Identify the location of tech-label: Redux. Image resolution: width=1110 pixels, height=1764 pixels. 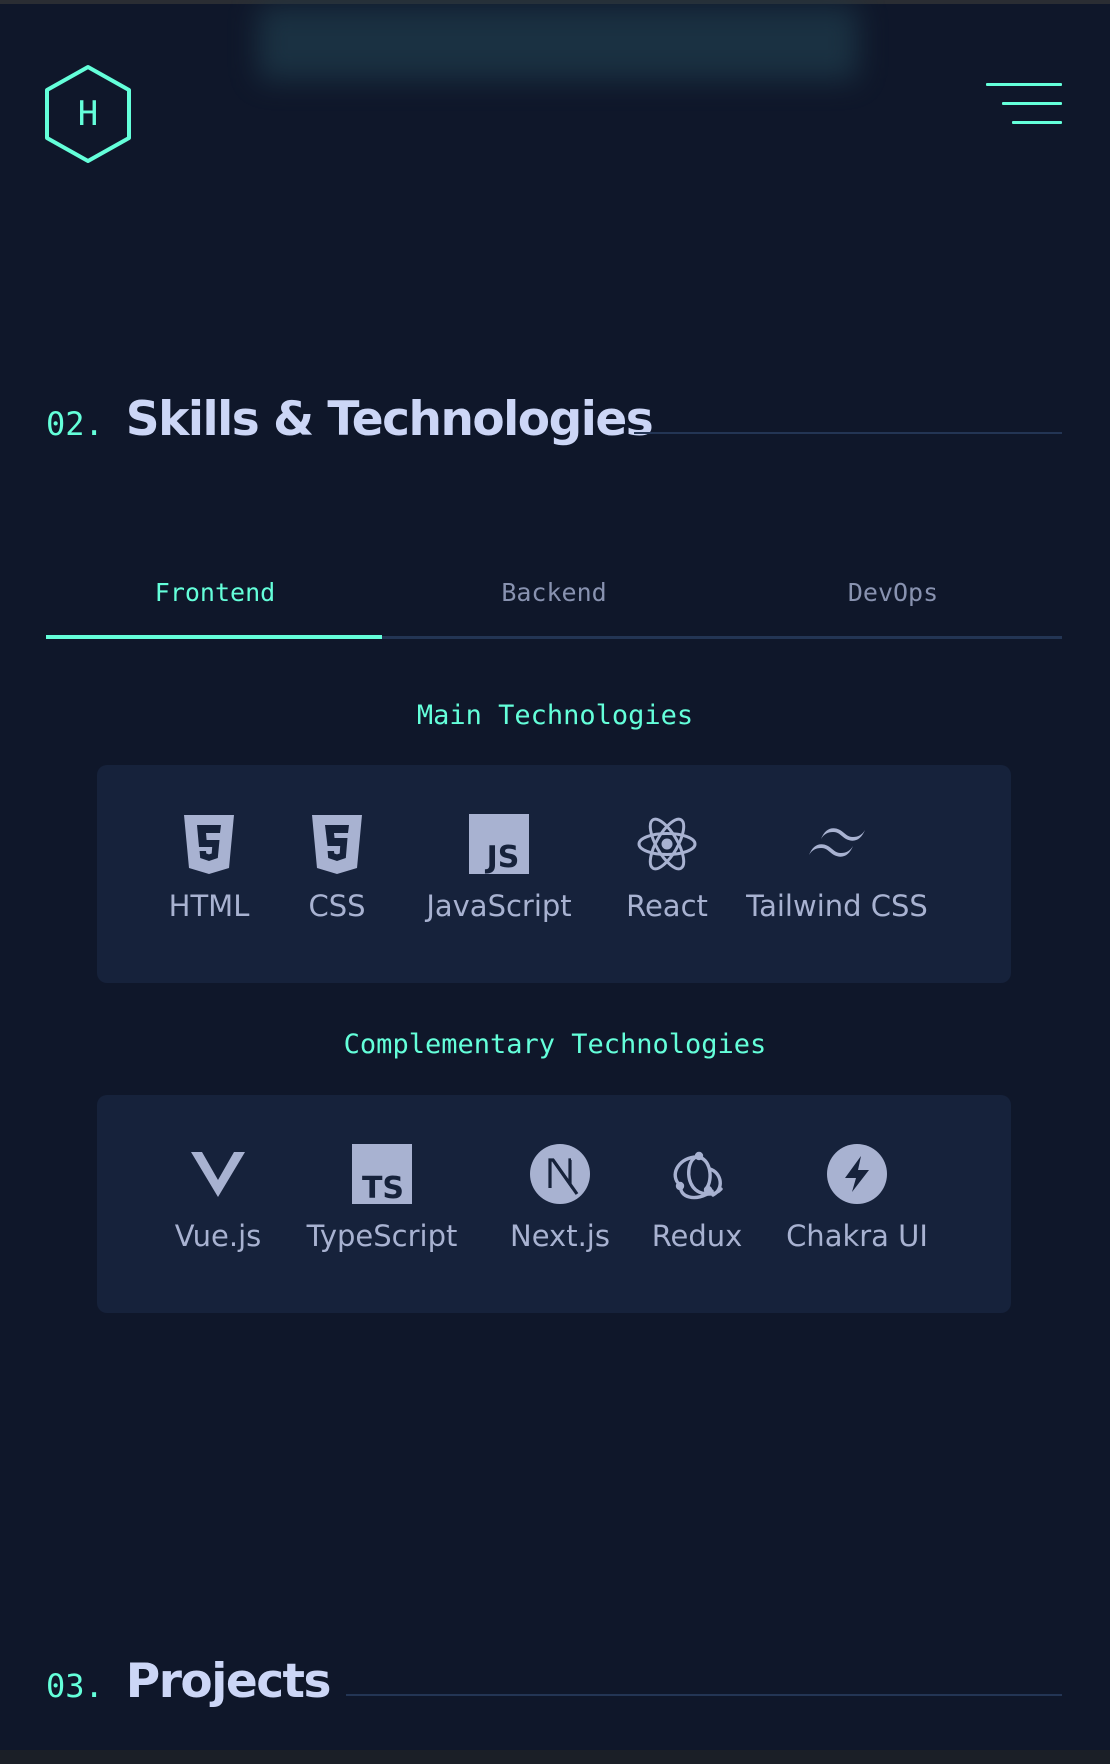
(697, 1236).